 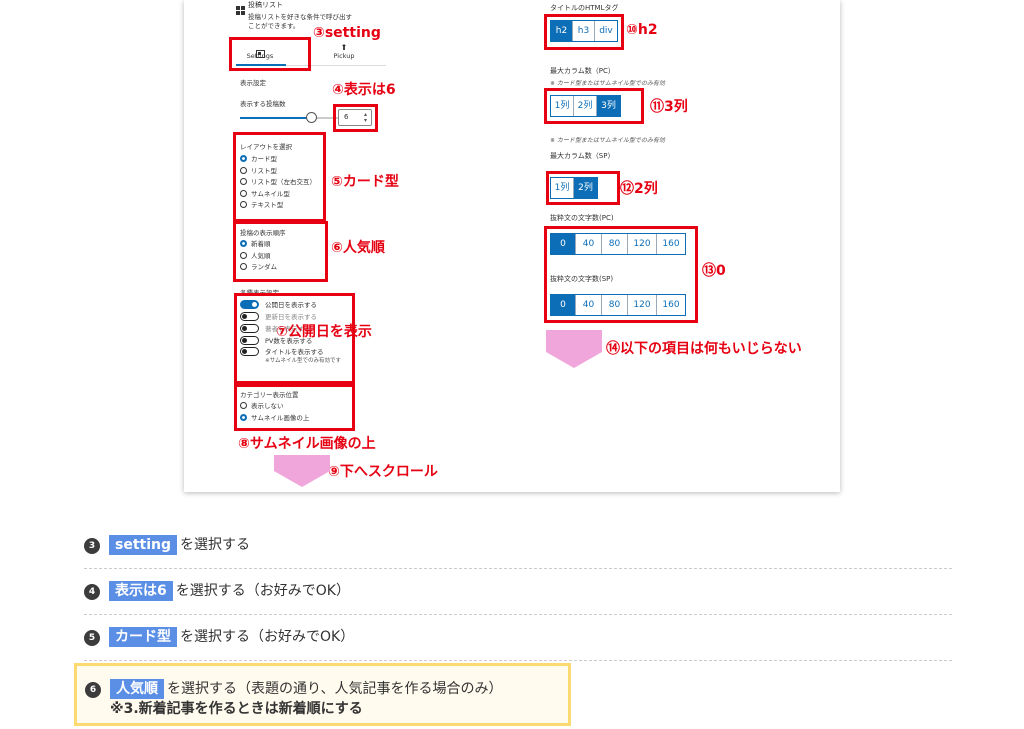 I want to click on scroll-down-arrow-icon, so click(x=302, y=479).